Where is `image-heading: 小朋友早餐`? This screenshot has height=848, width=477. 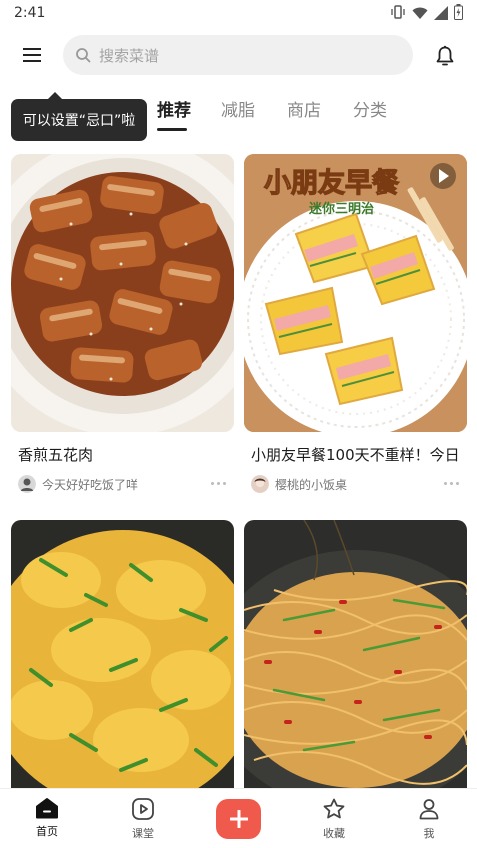 image-heading: 小朋友早餐 is located at coordinates (332, 183).